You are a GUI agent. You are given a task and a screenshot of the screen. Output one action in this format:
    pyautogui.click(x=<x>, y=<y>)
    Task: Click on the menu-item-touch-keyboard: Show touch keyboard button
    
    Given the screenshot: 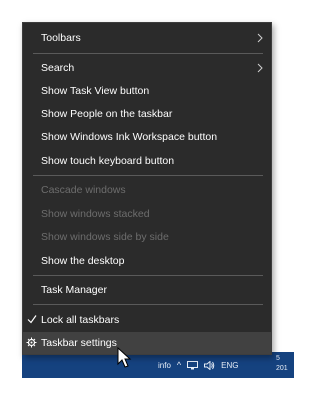 What is the action you would take?
    pyautogui.click(x=147, y=161)
    